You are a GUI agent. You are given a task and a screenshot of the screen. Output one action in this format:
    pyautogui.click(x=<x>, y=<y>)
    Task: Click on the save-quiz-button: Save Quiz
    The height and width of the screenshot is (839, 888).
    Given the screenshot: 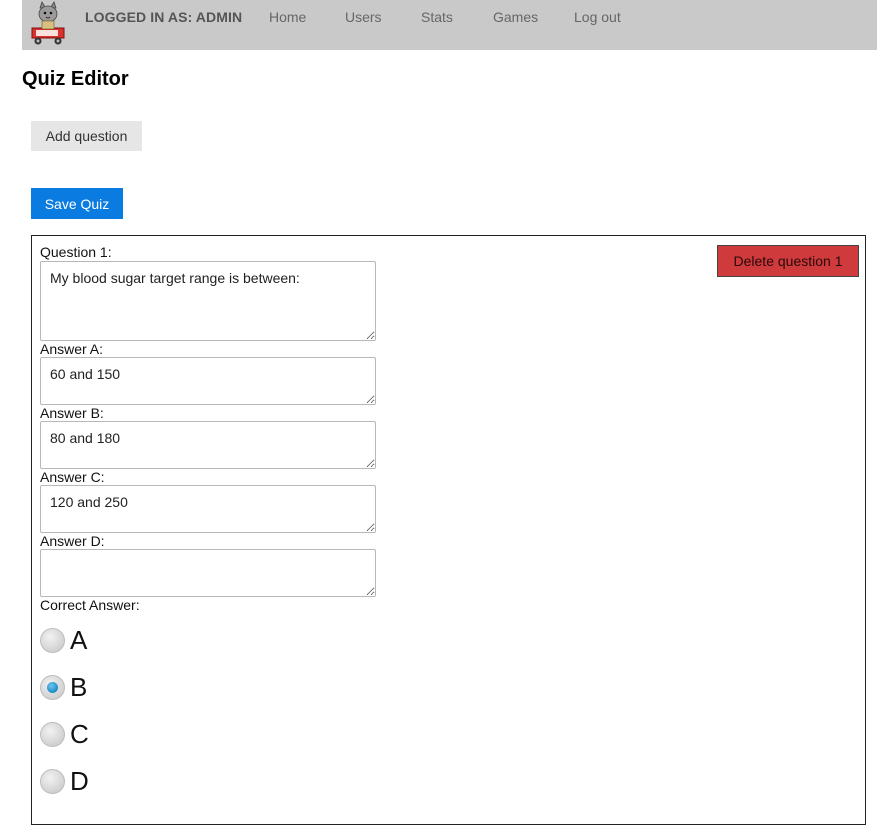 What is the action you would take?
    pyautogui.click(x=77, y=203)
    